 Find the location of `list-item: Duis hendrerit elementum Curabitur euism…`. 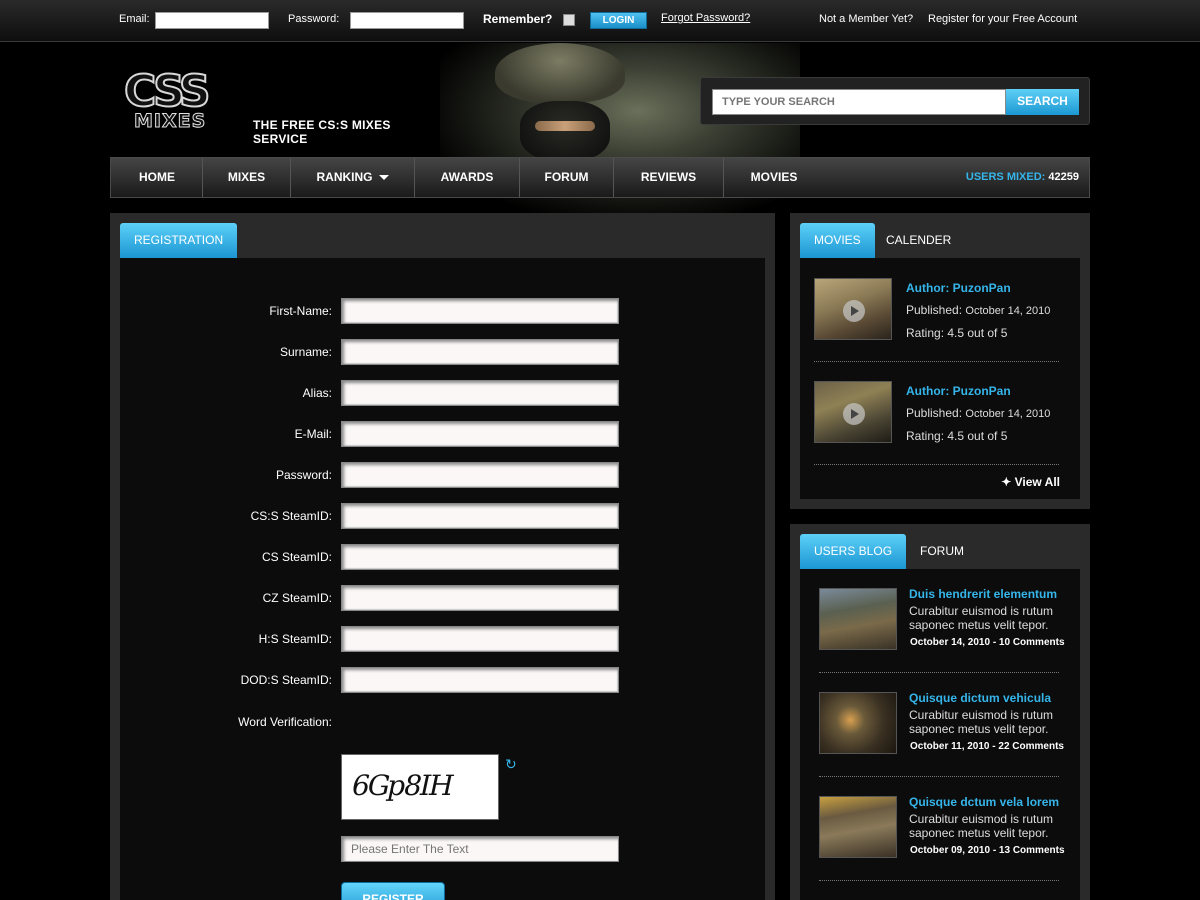

list-item: Duis hendrerit elementum Curabitur euism… is located at coordinates (944, 619).